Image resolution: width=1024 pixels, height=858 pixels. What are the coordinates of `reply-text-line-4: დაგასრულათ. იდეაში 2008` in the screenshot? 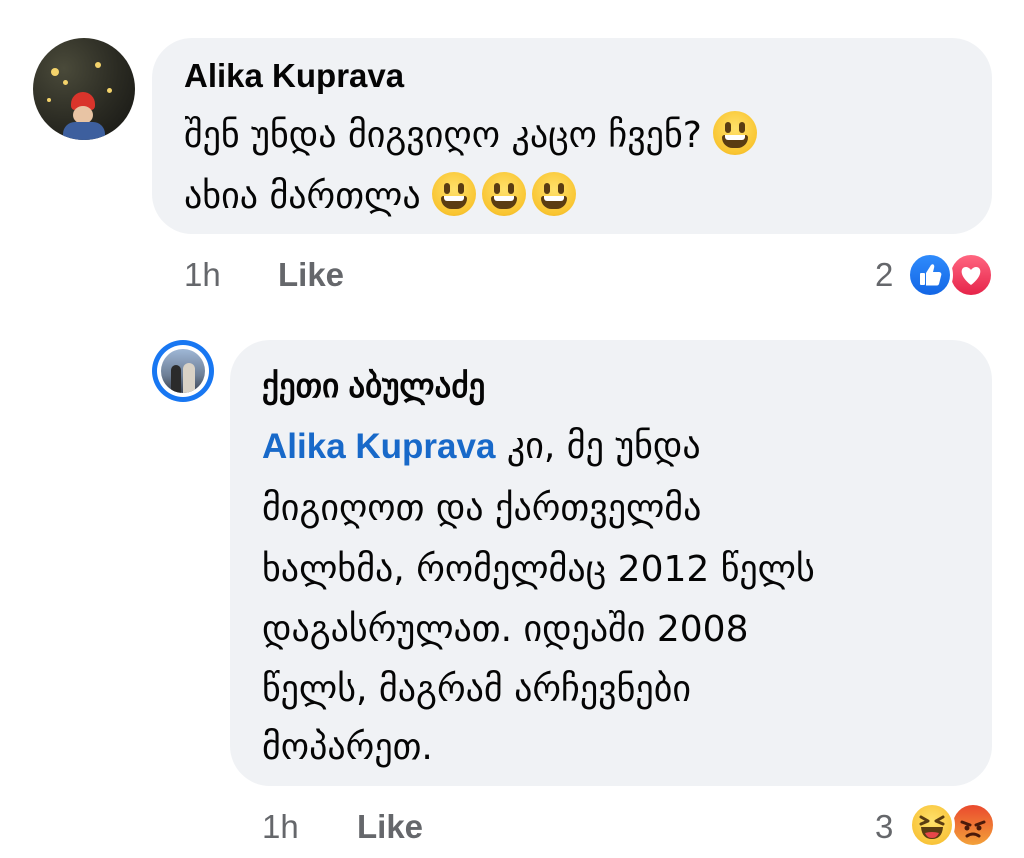 It's located at (505, 629).